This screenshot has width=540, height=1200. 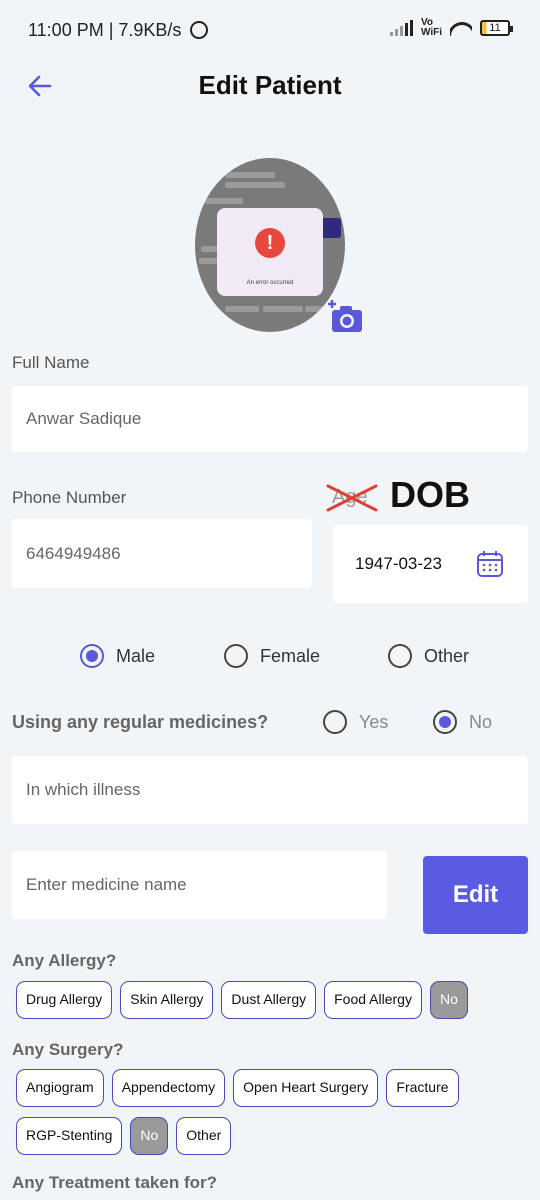 I want to click on surgery-chip-open-heart: Open Heart Surgery, so click(x=306, y=1088).